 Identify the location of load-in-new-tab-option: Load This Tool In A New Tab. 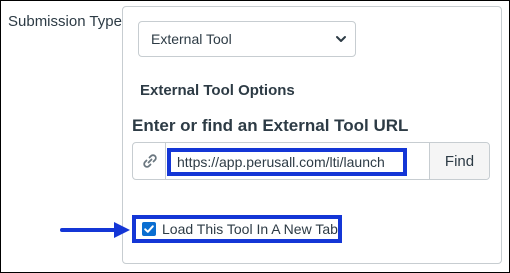
(237, 229).